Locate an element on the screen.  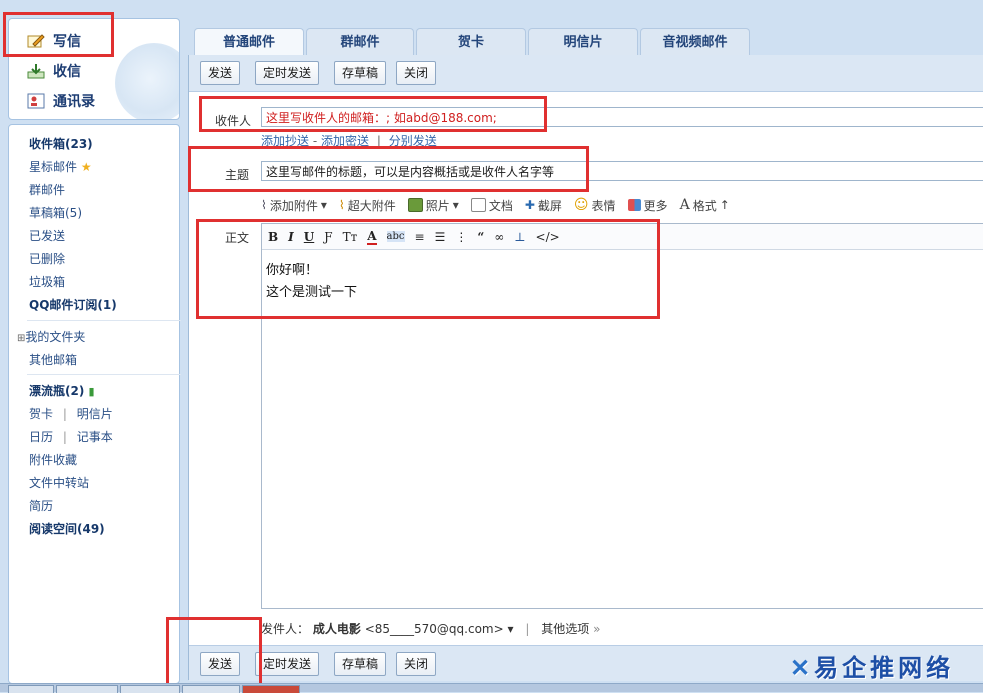
other-options-link: 其他选项 is located at coordinates (565, 629).